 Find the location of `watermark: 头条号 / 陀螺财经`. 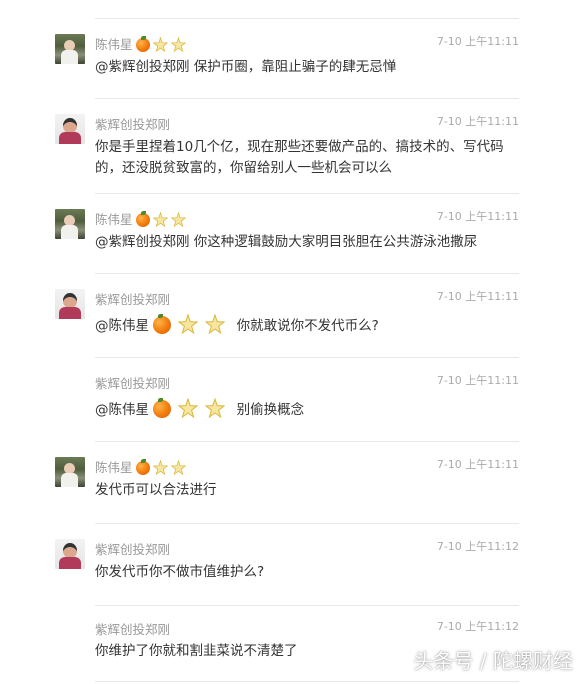

watermark: 头条号 / 陀螺财经 is located at coordinates (493, 661).